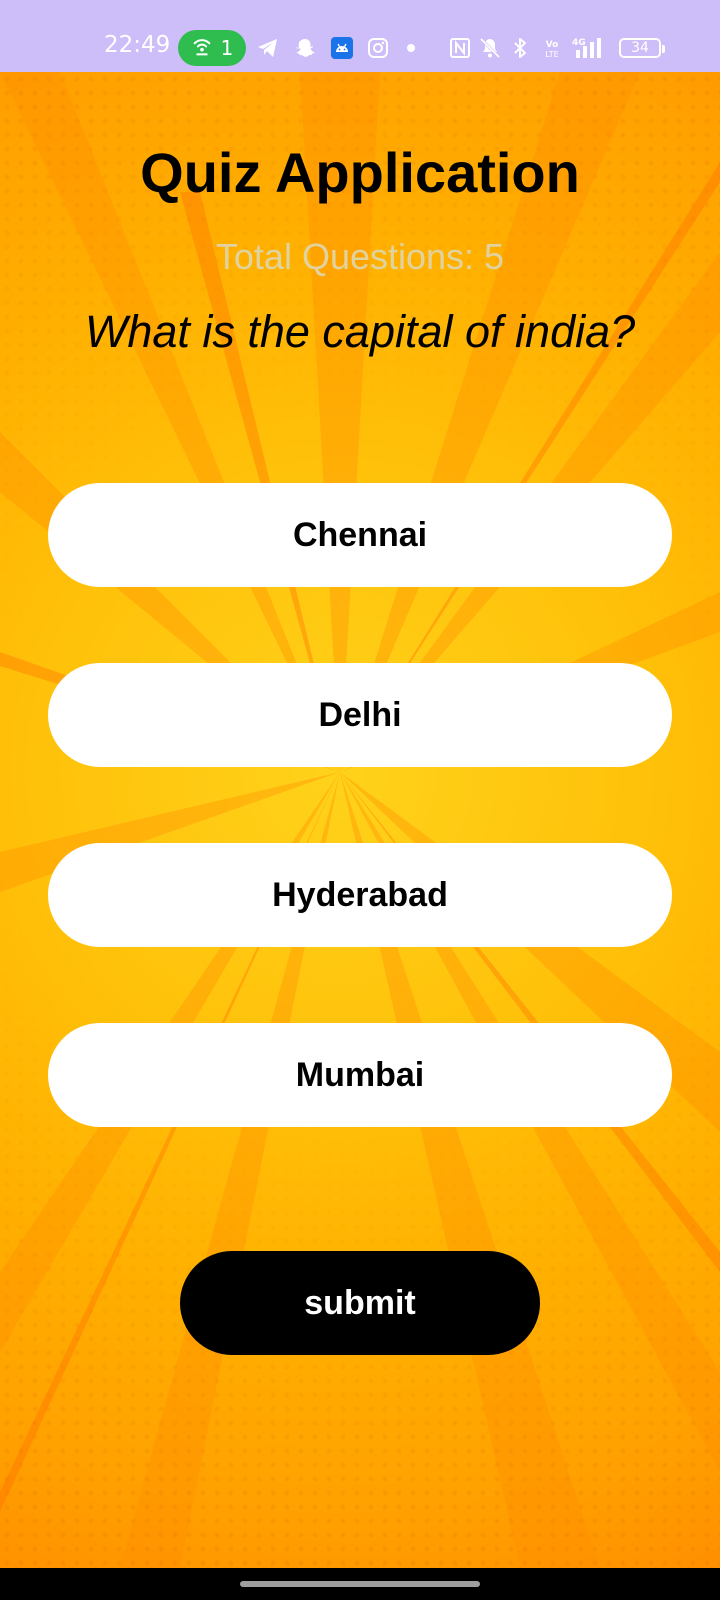 This screenshot has width=720, height=1600. What do you see at coordinates (305, 48) in the screenshot?
I see `snapchat-icon` at bounding box center [305, 48].